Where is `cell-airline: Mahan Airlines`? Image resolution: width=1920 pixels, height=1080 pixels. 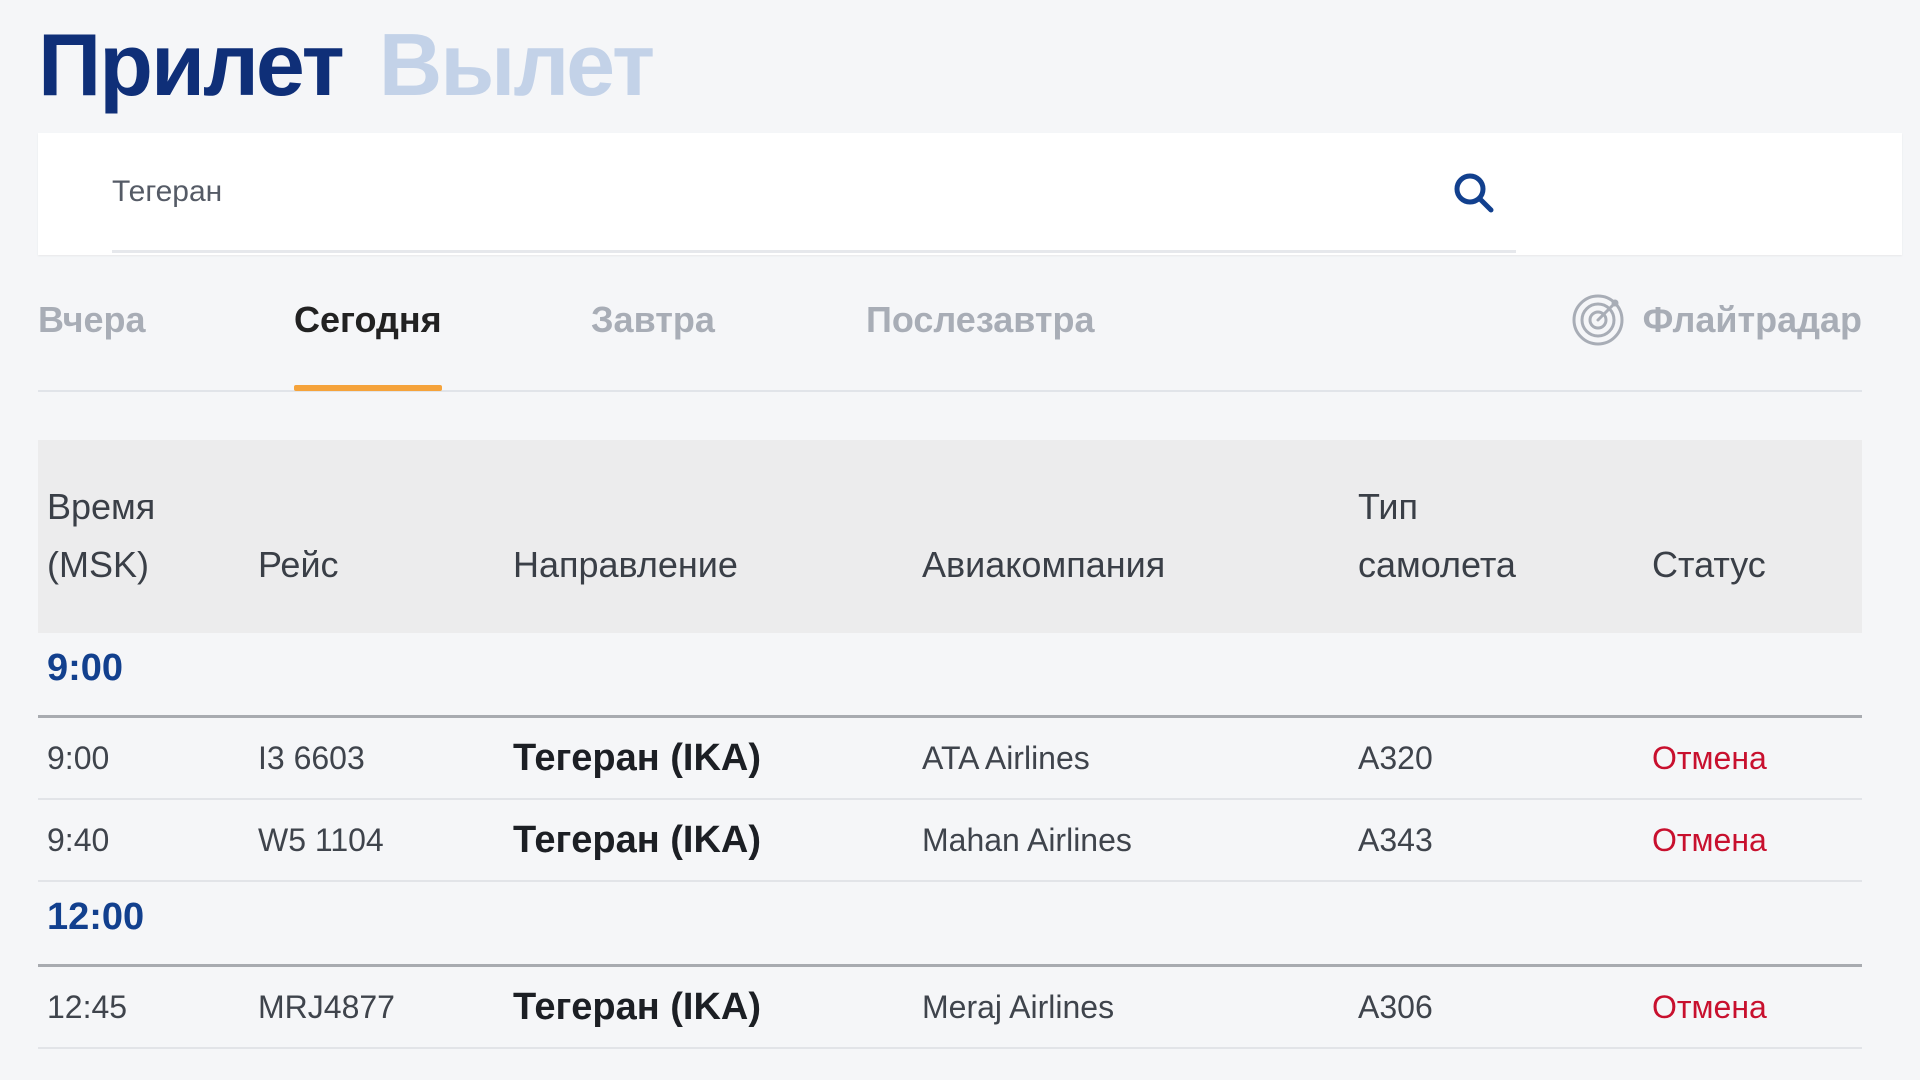
cell-airline: Mahan Airlines is located at coordinates (1027, 840).